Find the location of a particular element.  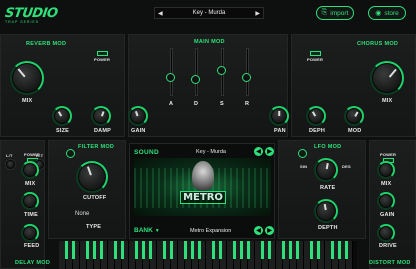

delay-lt-knob is located at coordinates (10, 164).